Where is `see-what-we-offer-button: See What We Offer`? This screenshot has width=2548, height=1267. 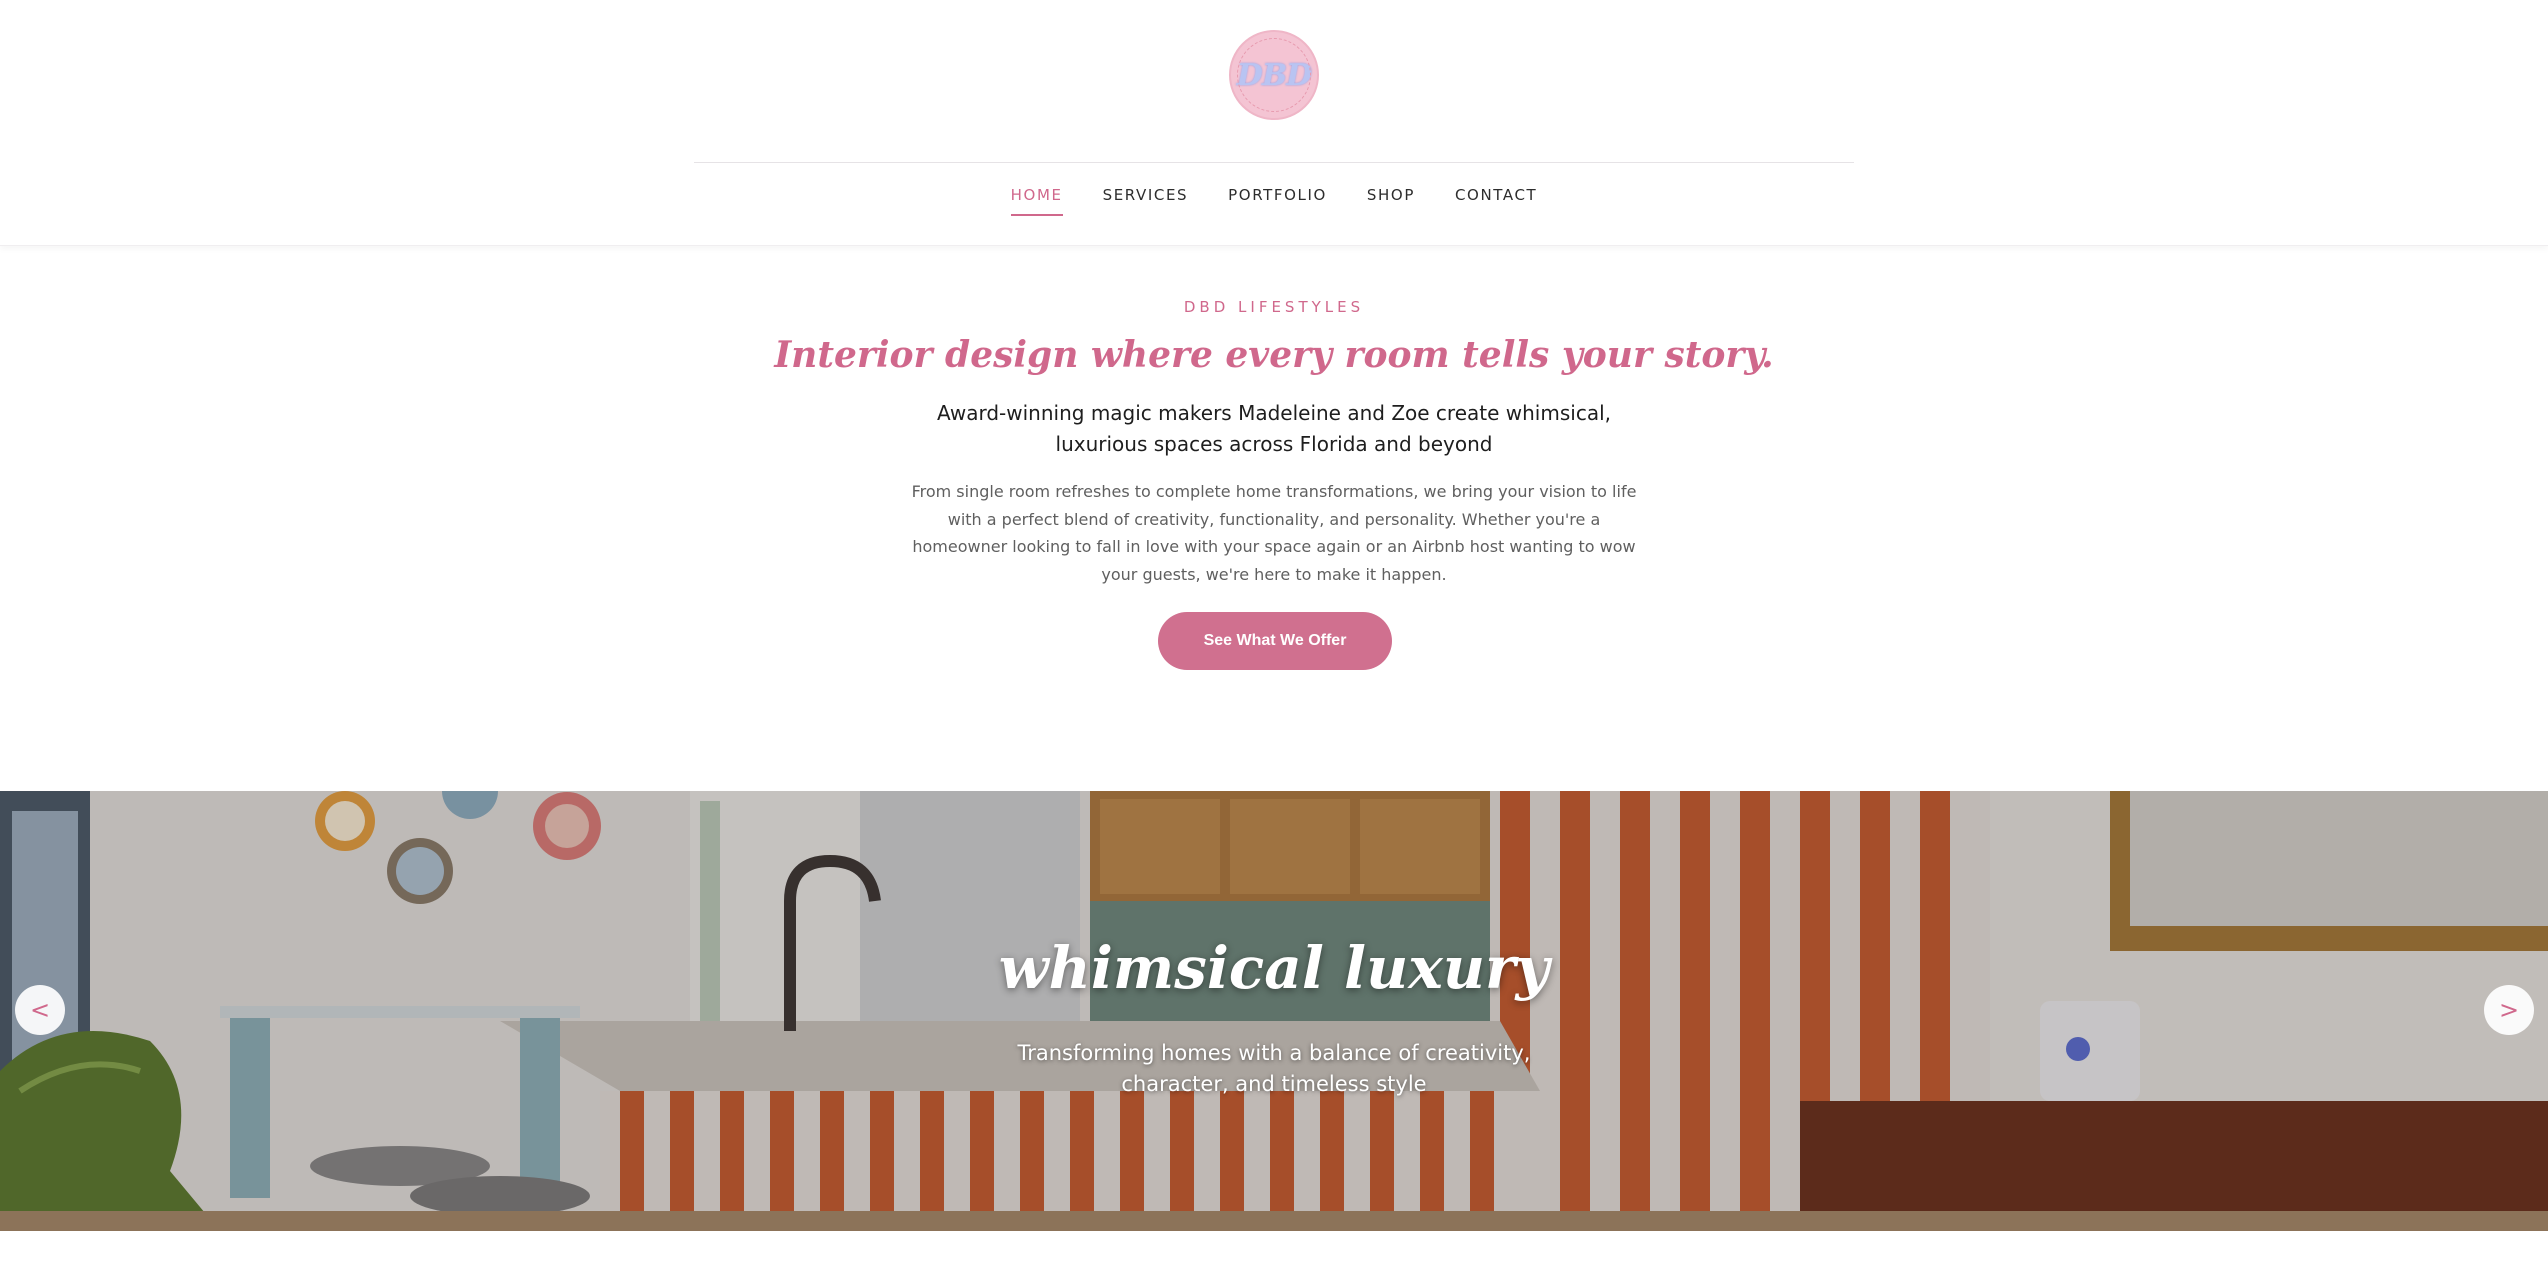 see-what-we-offer-button: See What We Offer is located at coordinates (1275, 641).